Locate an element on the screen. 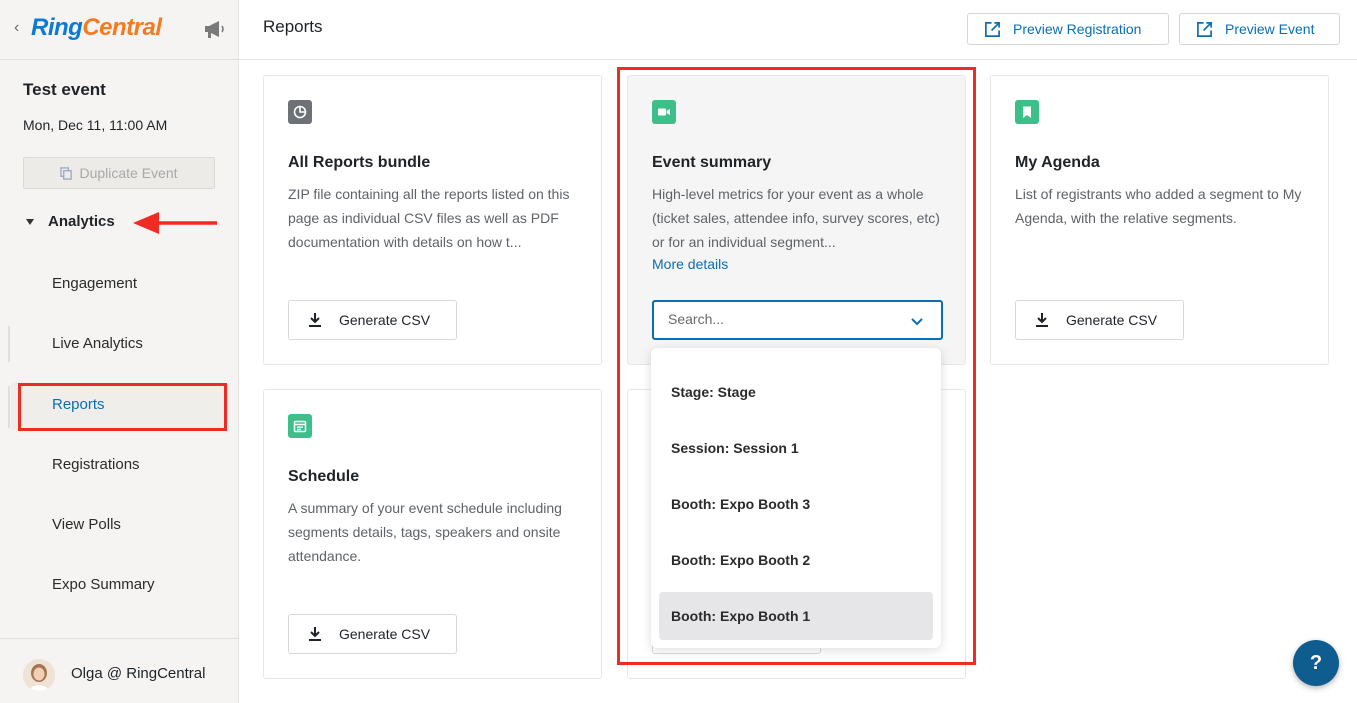 The image size is (1357, 703). sidebar-item-registrations: Registrations is located at coordinates (96, 464).